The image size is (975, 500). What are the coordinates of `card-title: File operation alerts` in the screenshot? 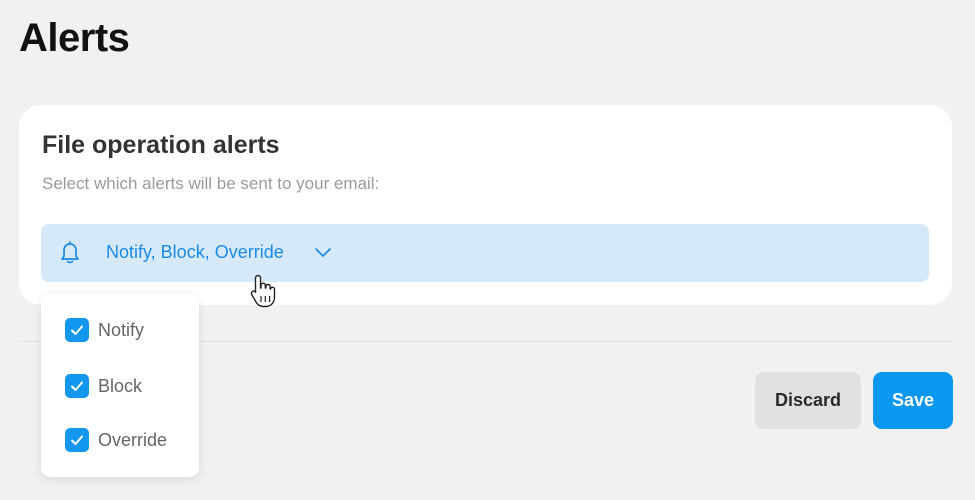 It's located at (161, 145).